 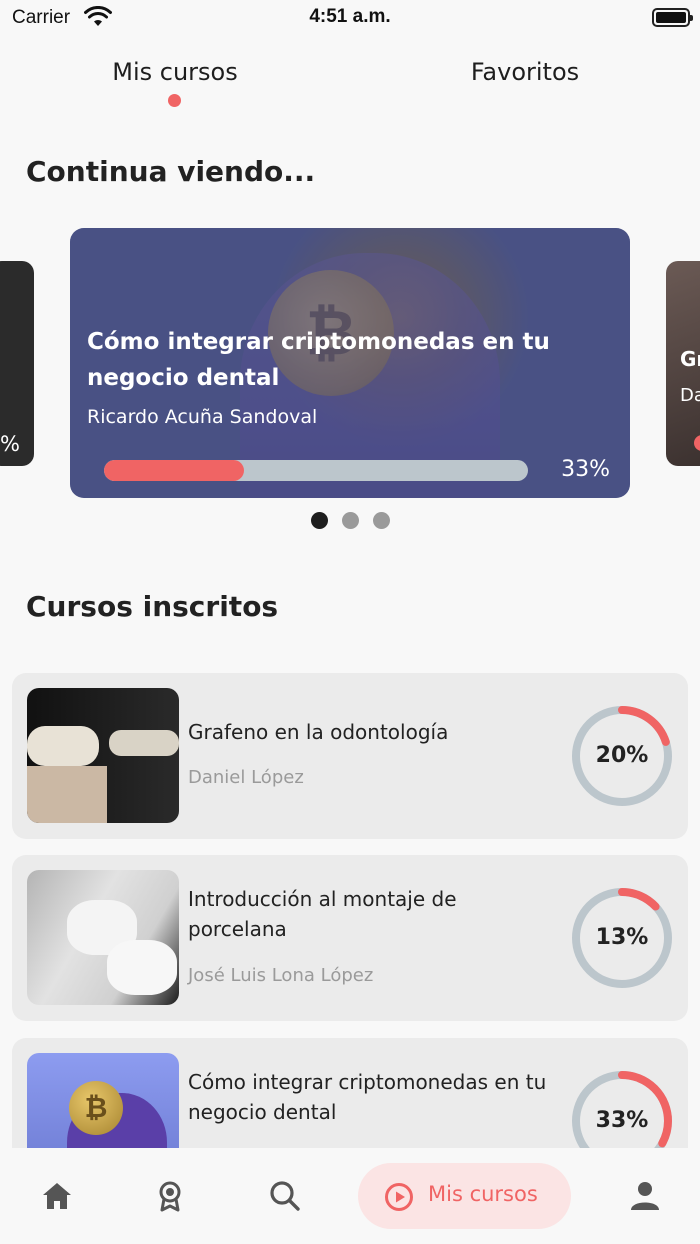 I want to click on profile-icon, so click(x=645, y=1196).